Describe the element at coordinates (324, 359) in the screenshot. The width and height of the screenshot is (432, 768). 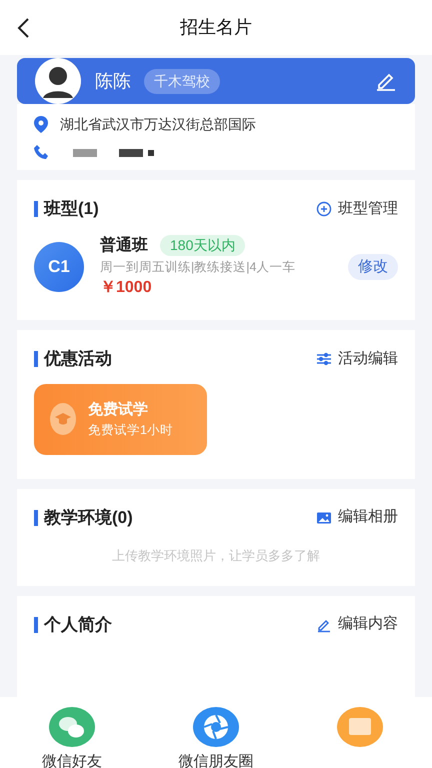
I see `sliders-icon` at that location.